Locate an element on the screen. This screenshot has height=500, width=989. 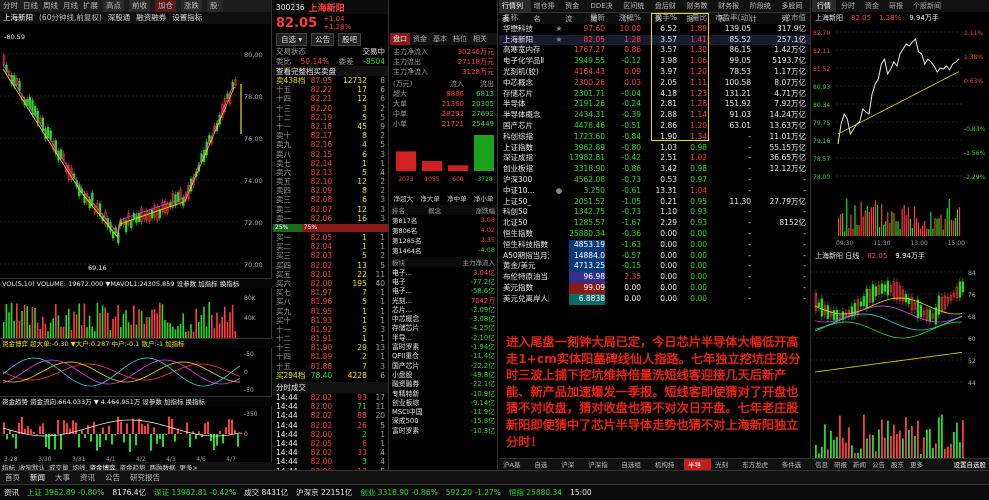
list-tab-0: 行情列表 is located at coordinates (515, 11).